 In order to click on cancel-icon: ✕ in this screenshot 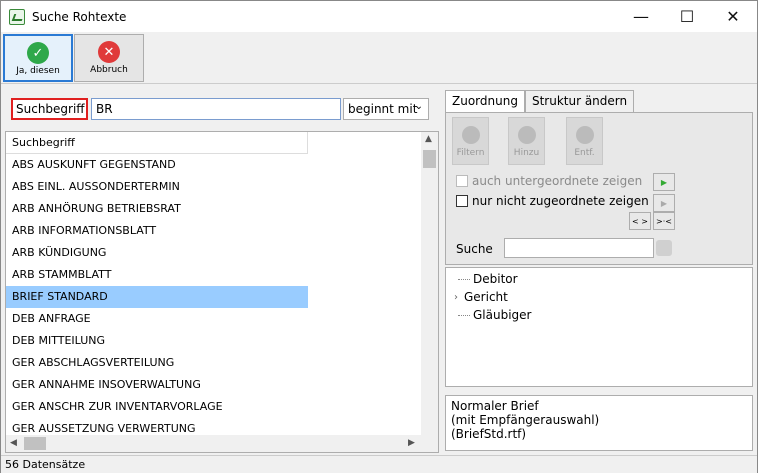, I will do `click(109, 52)`.